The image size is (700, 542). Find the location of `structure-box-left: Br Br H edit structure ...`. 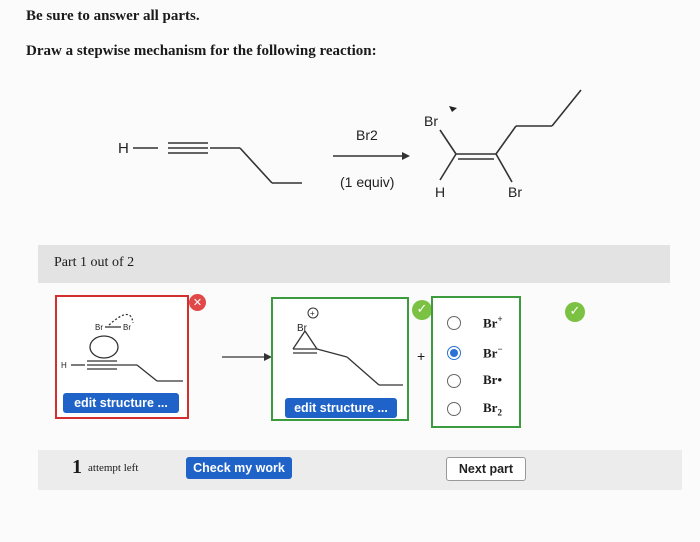

structure-box-left: Br Br H edit structure ... is located at coordinates (122, 357).